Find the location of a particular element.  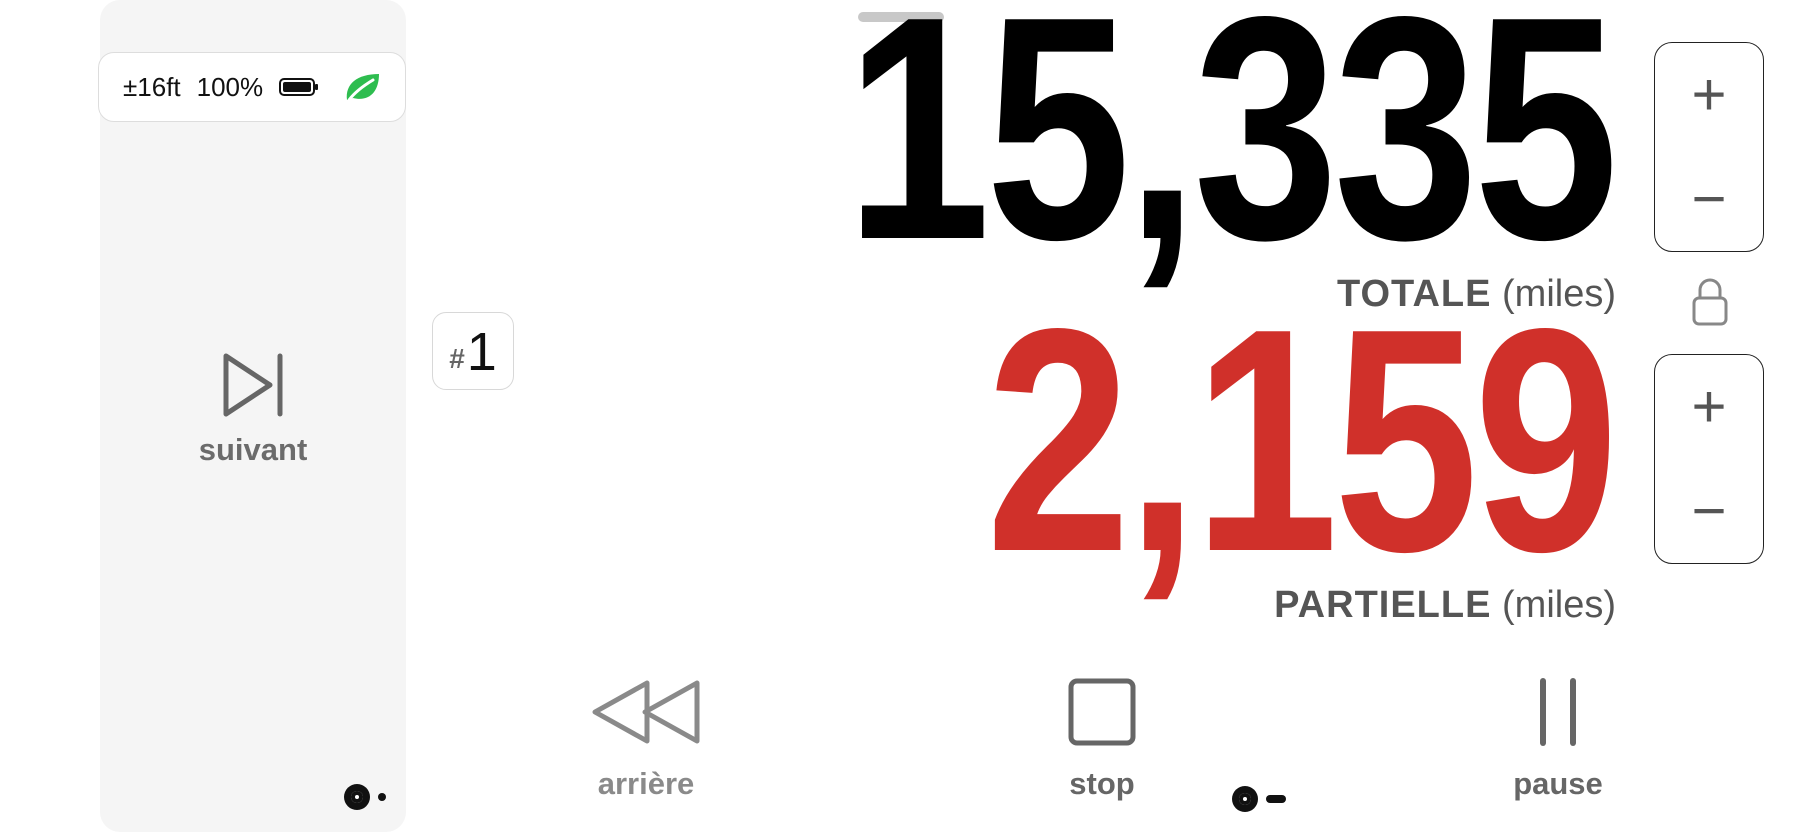

gps-accuracy: ±16ft is located at coordinates (152, 86).